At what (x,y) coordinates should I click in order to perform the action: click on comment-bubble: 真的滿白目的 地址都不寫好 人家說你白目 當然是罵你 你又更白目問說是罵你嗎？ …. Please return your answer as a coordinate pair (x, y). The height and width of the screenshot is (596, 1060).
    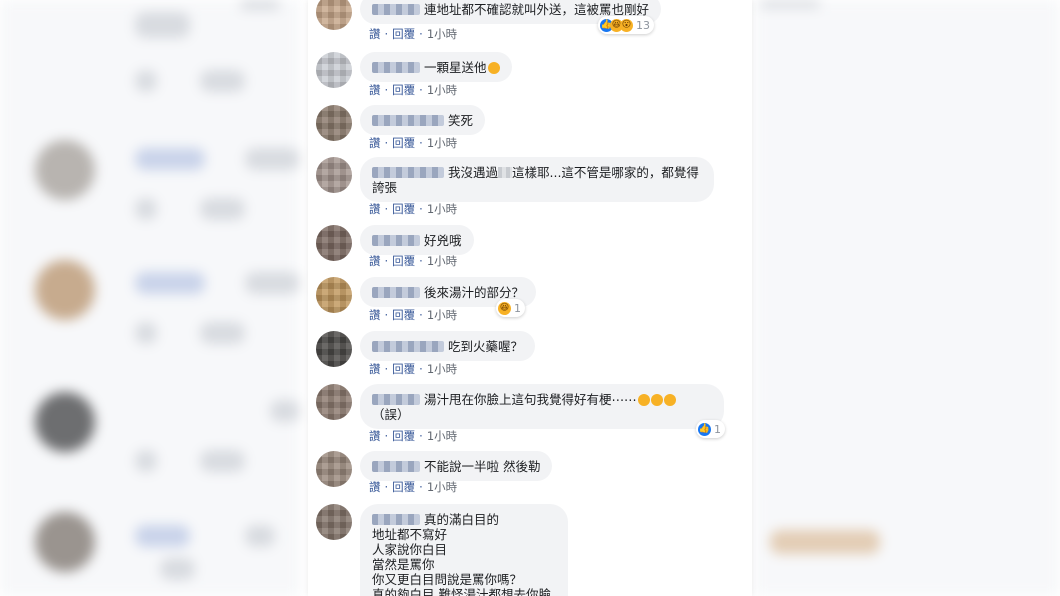
    Looking at the image, I should click on (464, 550).